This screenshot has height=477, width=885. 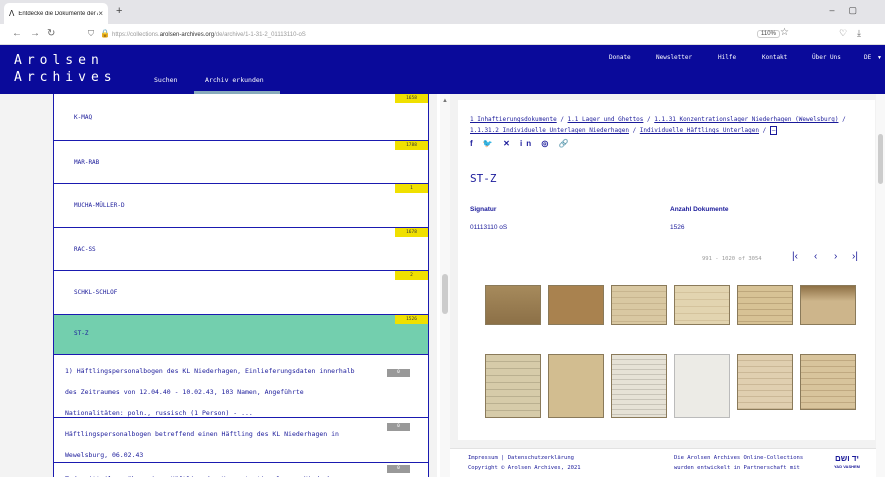 What do you see at coordinates (524, 468) in the screenshot?
I see `footer-copyright: Copyright © Arolsen Archives, 2021` at bounding box center [524, 468].